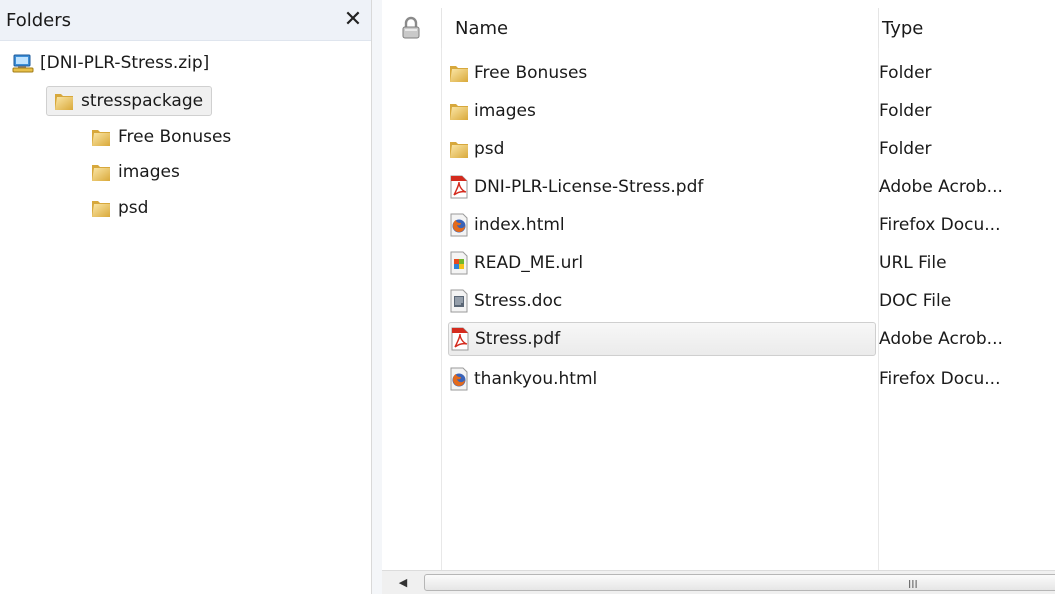 The height and width of the screenshot is (594, 1055). Describe the element at coordinates (662, 379) in the screenshot. I see `name-cell: thankyou.html` at that location.